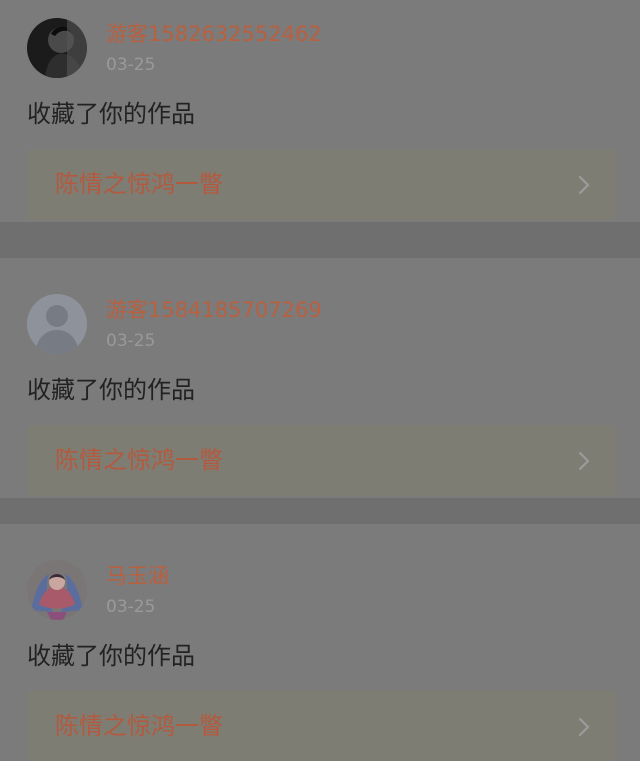  I want to click on default-user-avatar-icon, so click(57, 324).